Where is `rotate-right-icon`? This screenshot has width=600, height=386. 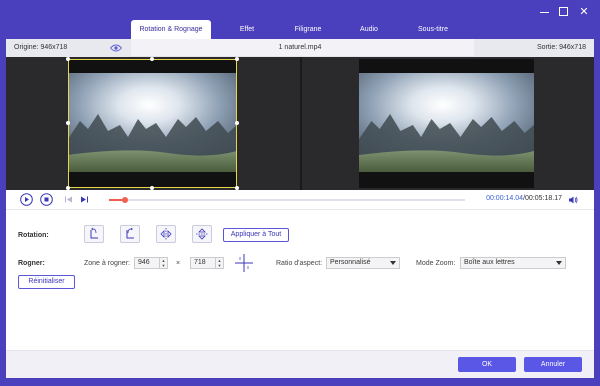
rotate-right-icon is located at coordinates (130, 233).